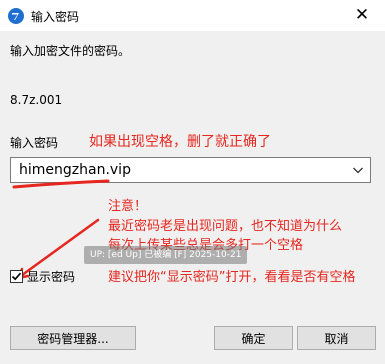  Describe the element at coordinates (61, 229) in the screenshot. I see `annotation-marks` at that location.